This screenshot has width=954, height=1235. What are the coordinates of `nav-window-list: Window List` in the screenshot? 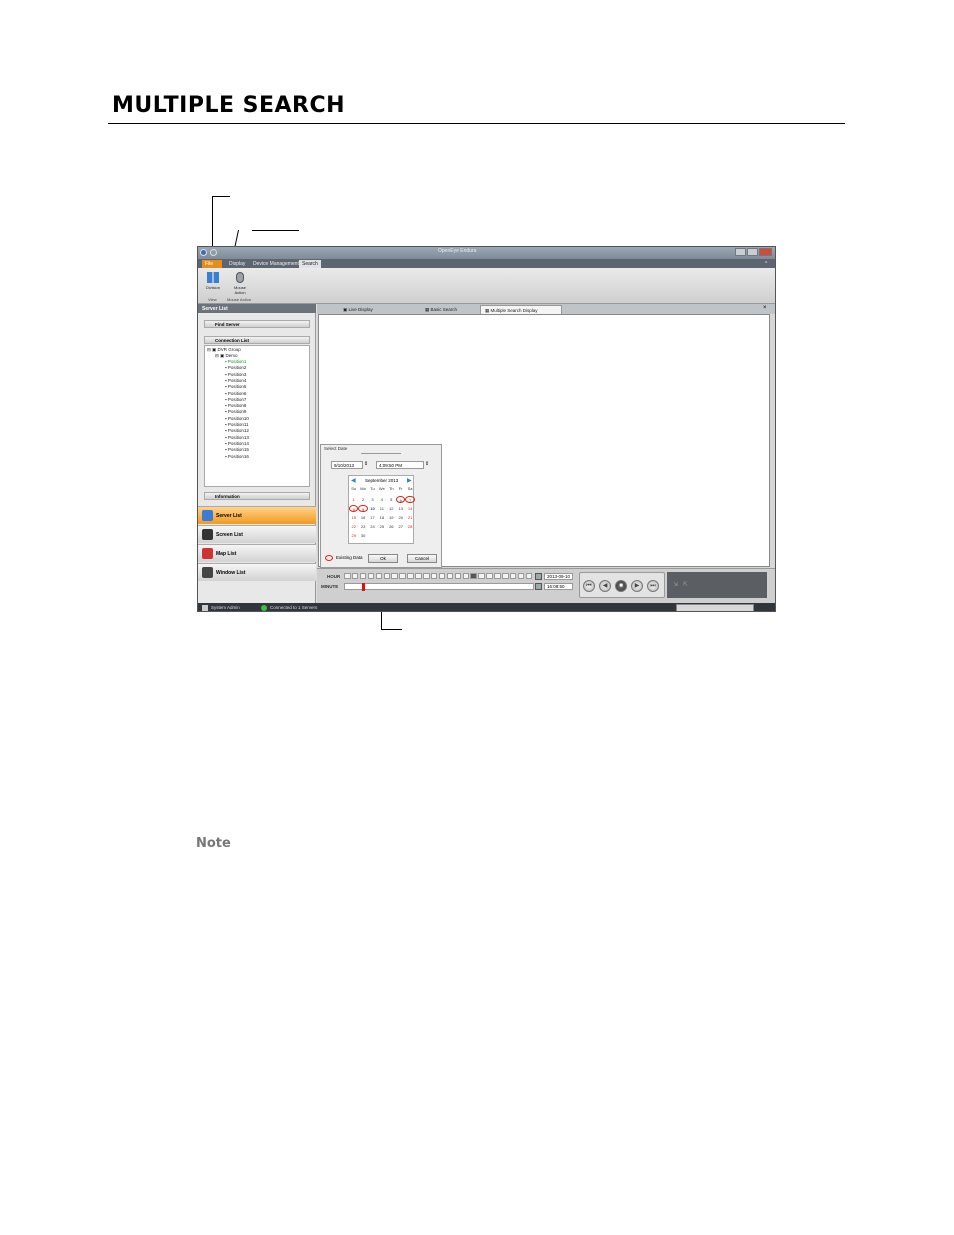 It's located at (257, 572).